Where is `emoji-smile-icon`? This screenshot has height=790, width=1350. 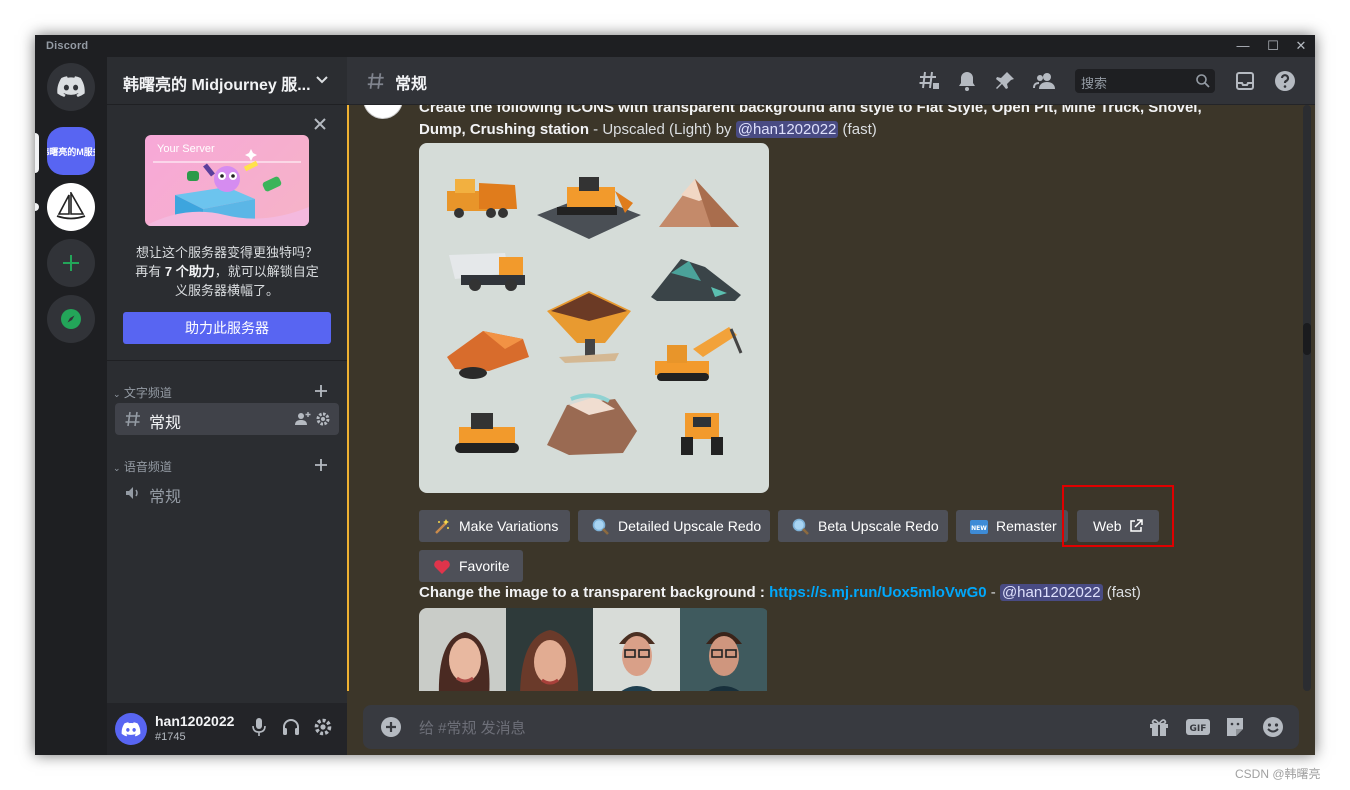 emoji-smile-icon is located at coordinates (1273, 727).